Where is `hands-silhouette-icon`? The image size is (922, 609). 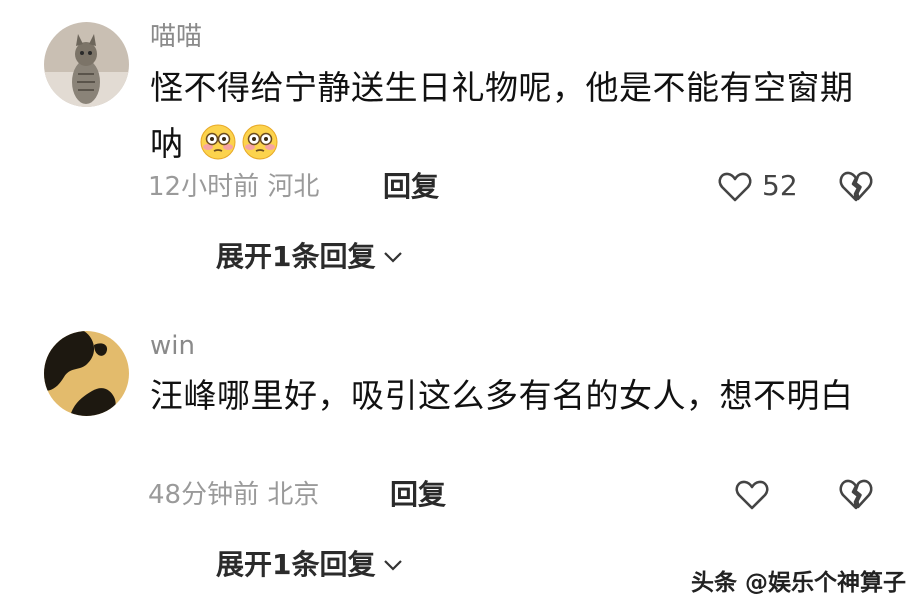 hands-silhouette-icon is located at coordinates (86, 373).